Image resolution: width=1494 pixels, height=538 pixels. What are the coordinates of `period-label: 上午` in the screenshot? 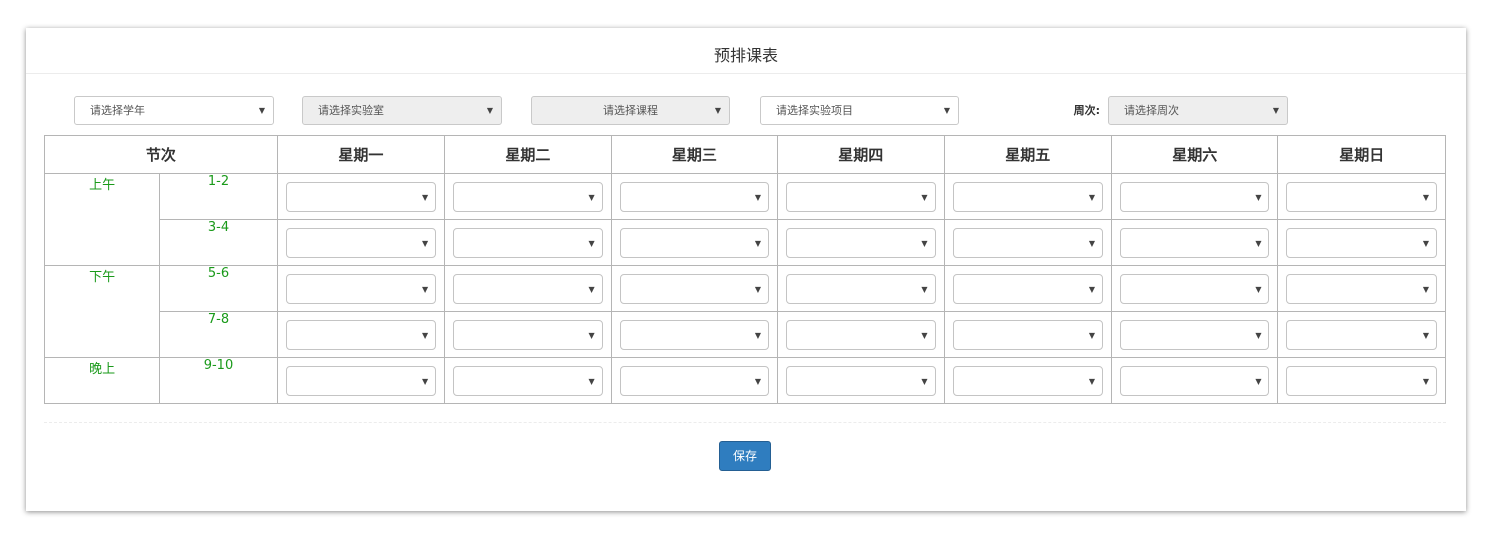 It's located at (102, 219).